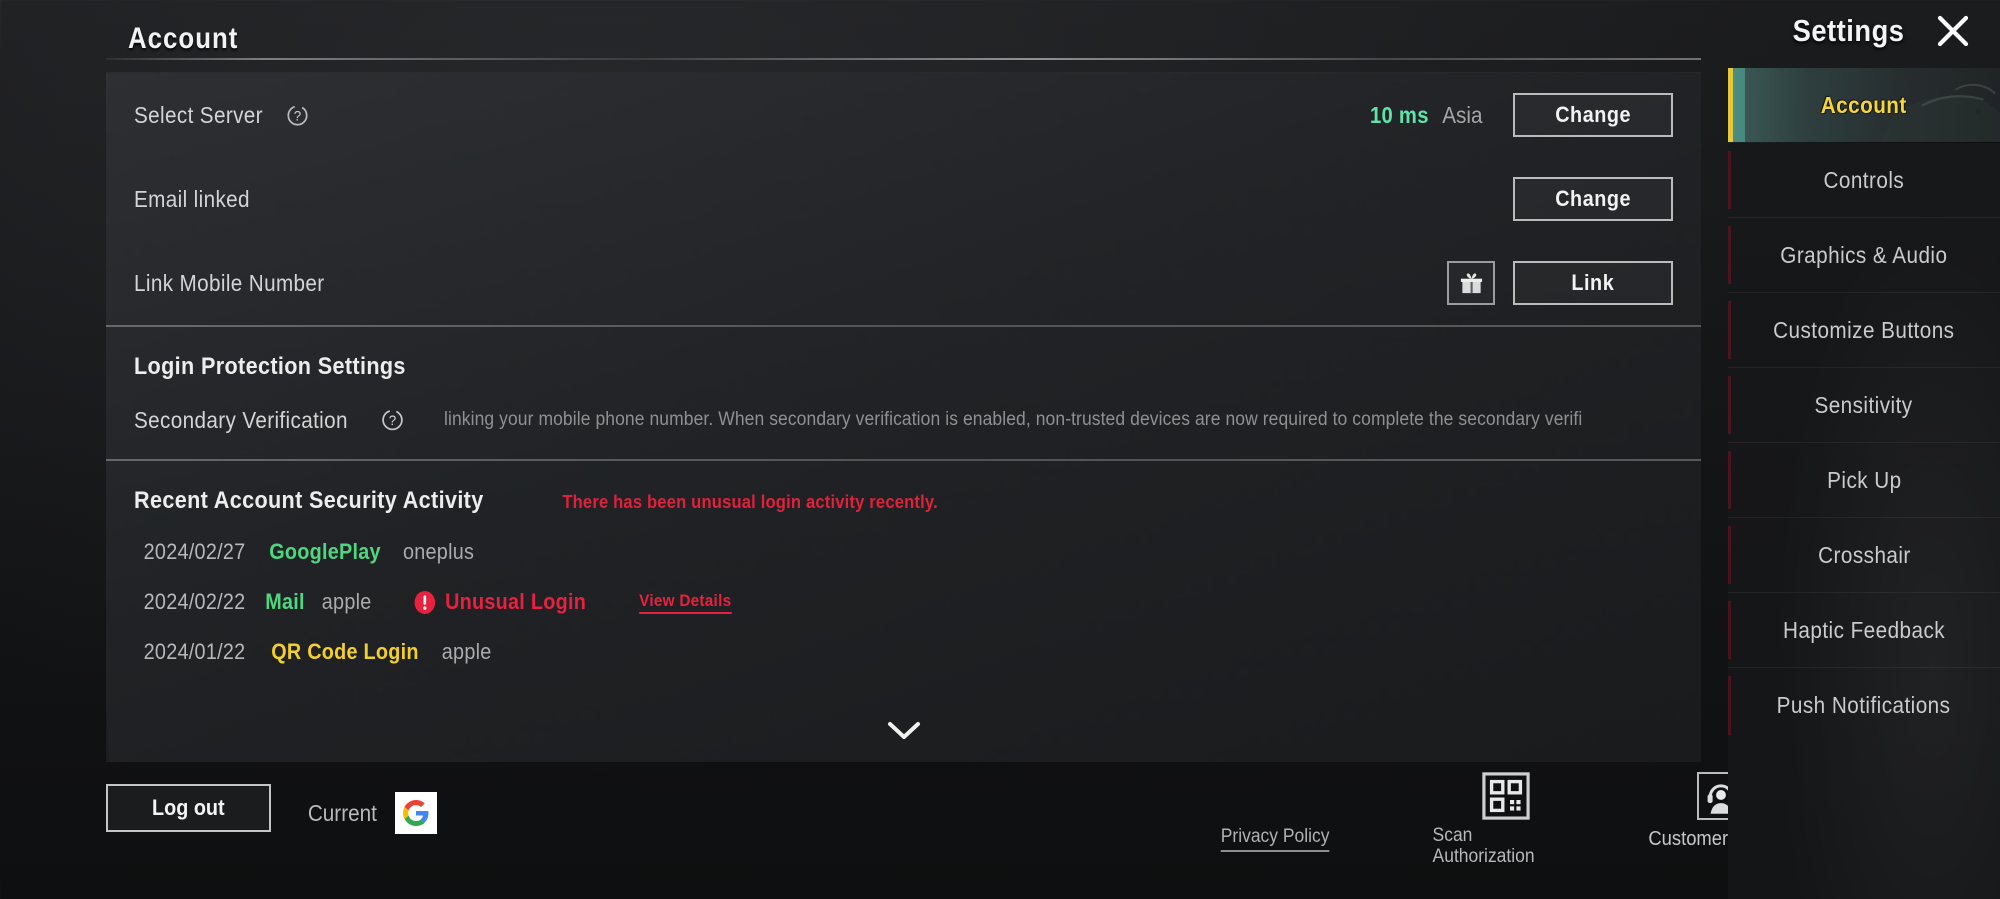  What do you see at coordinates (192, 198) in the screenshot?
I see `email-linked-label: Email linked` at bounding box center [192, 198].